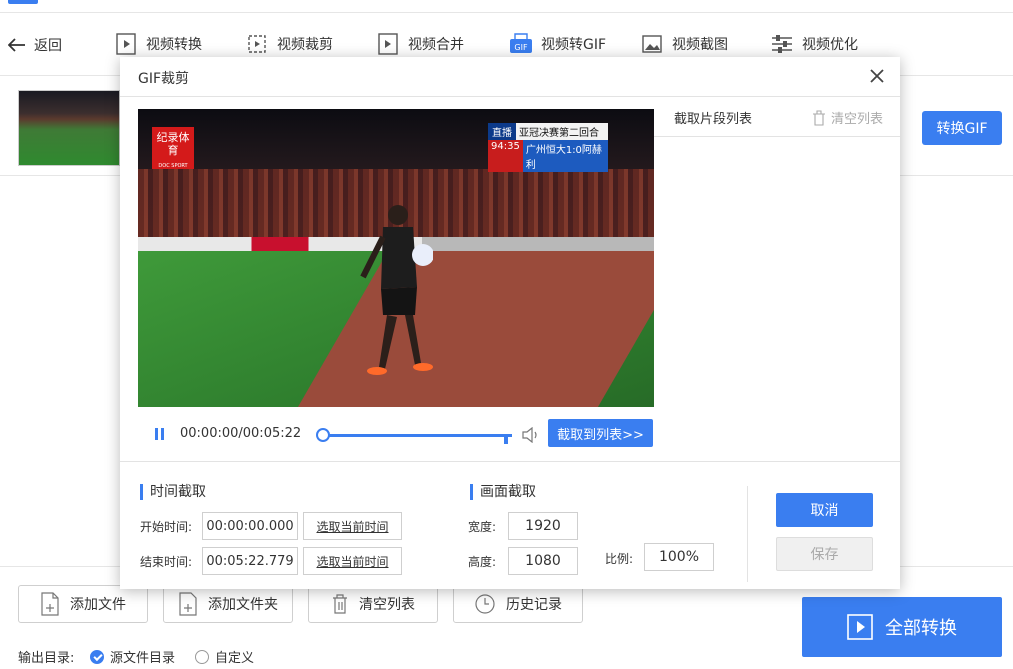 This screenshot has height=669, width=1013. What do you see at coordinates (166, 562) in the screenshot?
I see `end-time-label: 结束时间:` at bounding box center [166, 562].